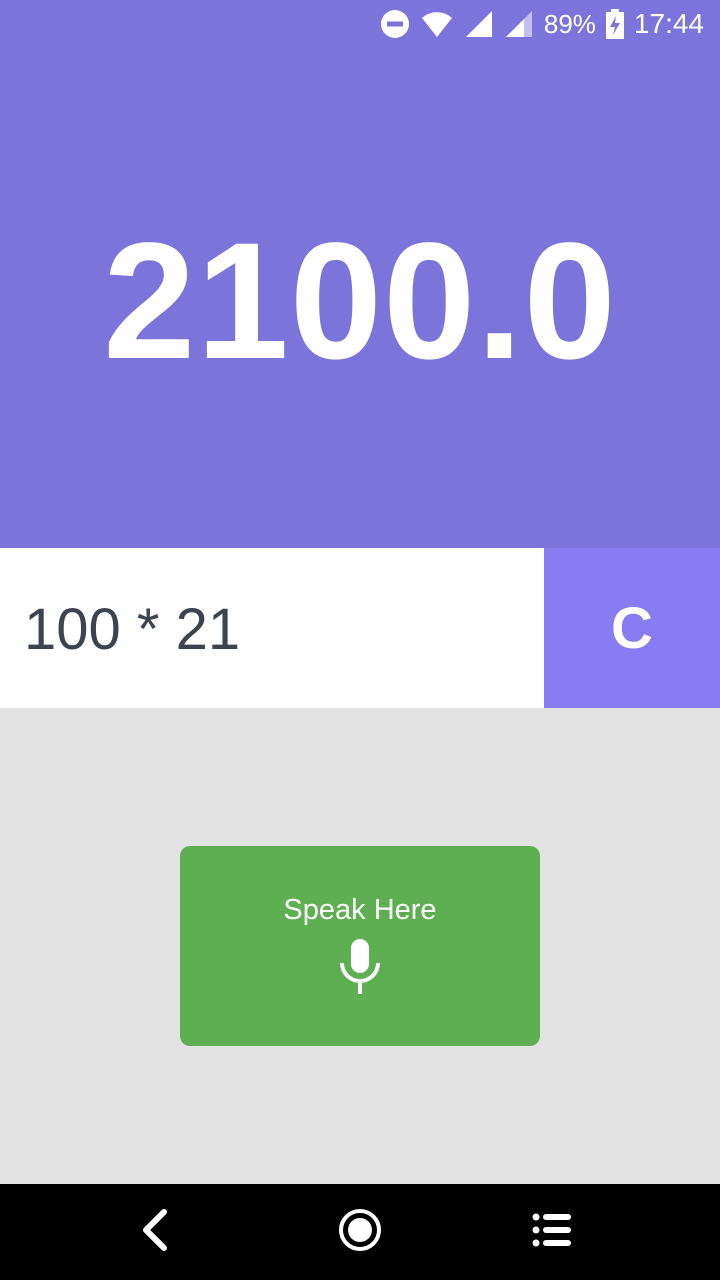 The width and height of the screenshot is (720, 1280). Describe the element at coordinates (614, 24) in the screenshot. I see `battery-charging-icon` at that location.